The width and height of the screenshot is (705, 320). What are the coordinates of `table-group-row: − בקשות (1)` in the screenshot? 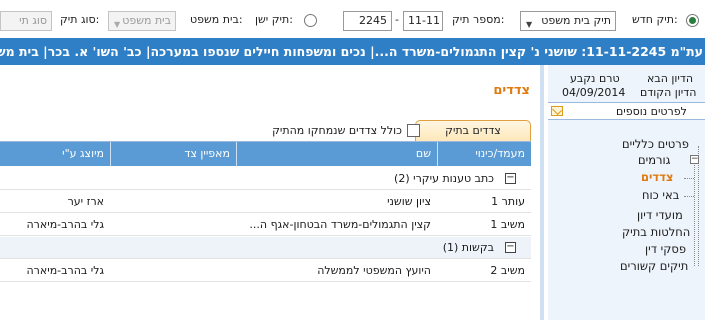 It's located at (265, 248).